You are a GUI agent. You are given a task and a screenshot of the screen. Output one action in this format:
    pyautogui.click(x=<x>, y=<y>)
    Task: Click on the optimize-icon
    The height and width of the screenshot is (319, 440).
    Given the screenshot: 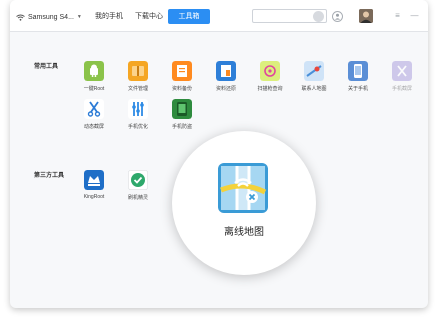 What is the action you would take?
    pyautogui.click(x=138, y=109)
    